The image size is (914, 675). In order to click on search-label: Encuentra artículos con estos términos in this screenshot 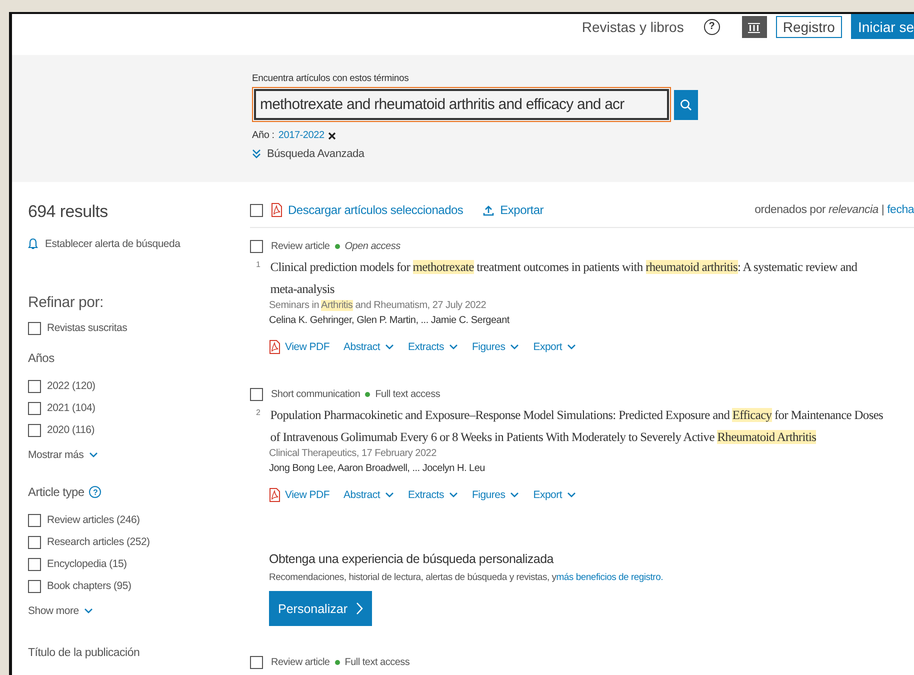, I will do `click(331, 78)`.